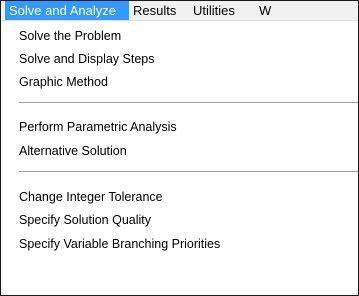  What do you see at coordinates (70, 36) in the screenshot?
I see `menu-item-solve-the-problem: Solve the Problem` at bounding box center [70, 36].